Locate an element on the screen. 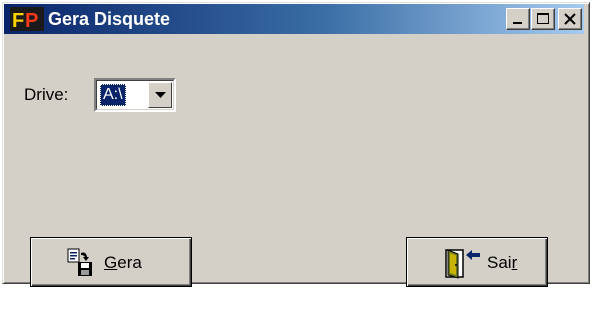  svg-text: F is located at coordinates (18, 20).